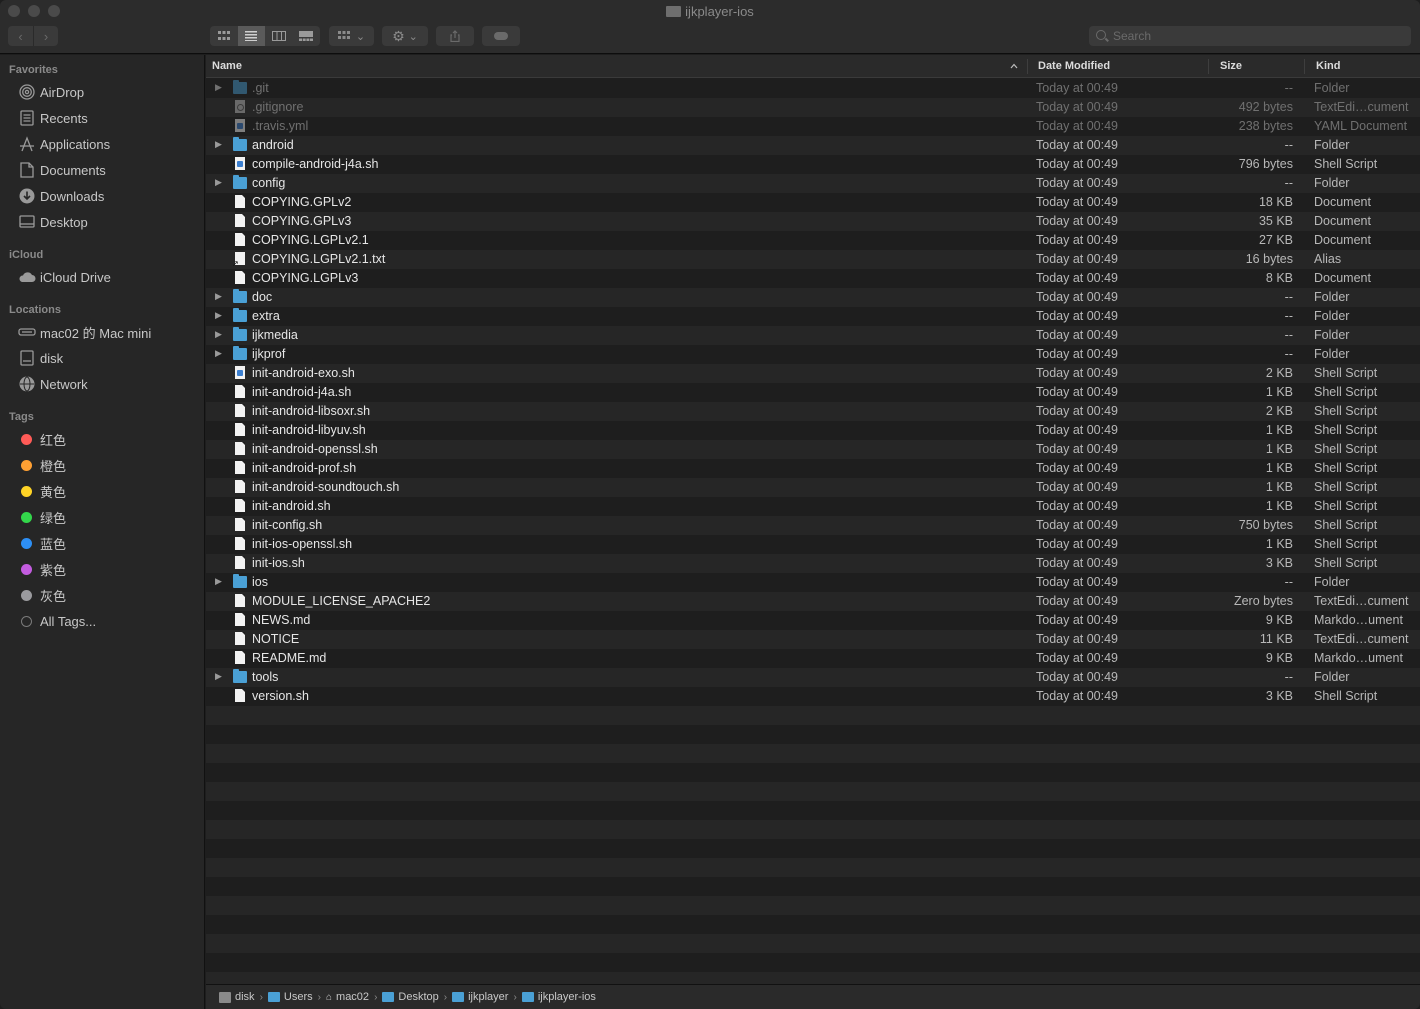 The height and width of the screenshot is (1009, 1420). What do you see at coordinates (813, 620) in the screenshot?
I see `file-row: NEWS.md Today at 00:49 9 KB Markdo…ument` at bounding box center [813, 620].